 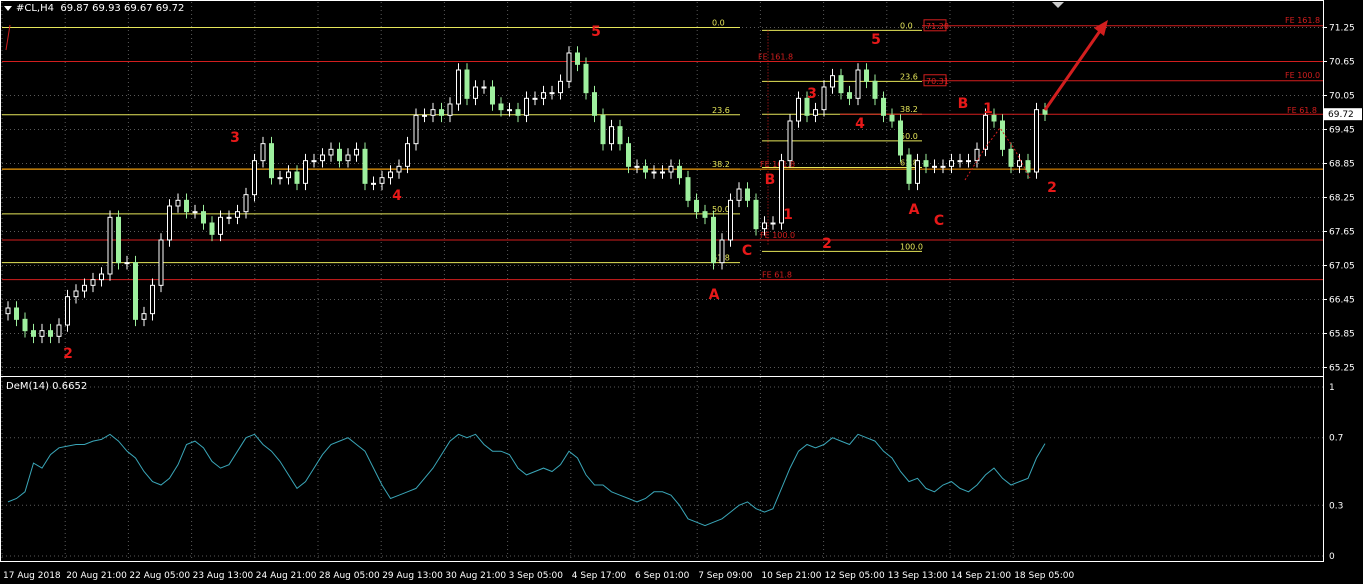 What do you see at coordinates (122, 8) in the screenshot?
I see `ohlc-values: 69.87 69.93 69.67 69.72` at bounding box center [122, 8].